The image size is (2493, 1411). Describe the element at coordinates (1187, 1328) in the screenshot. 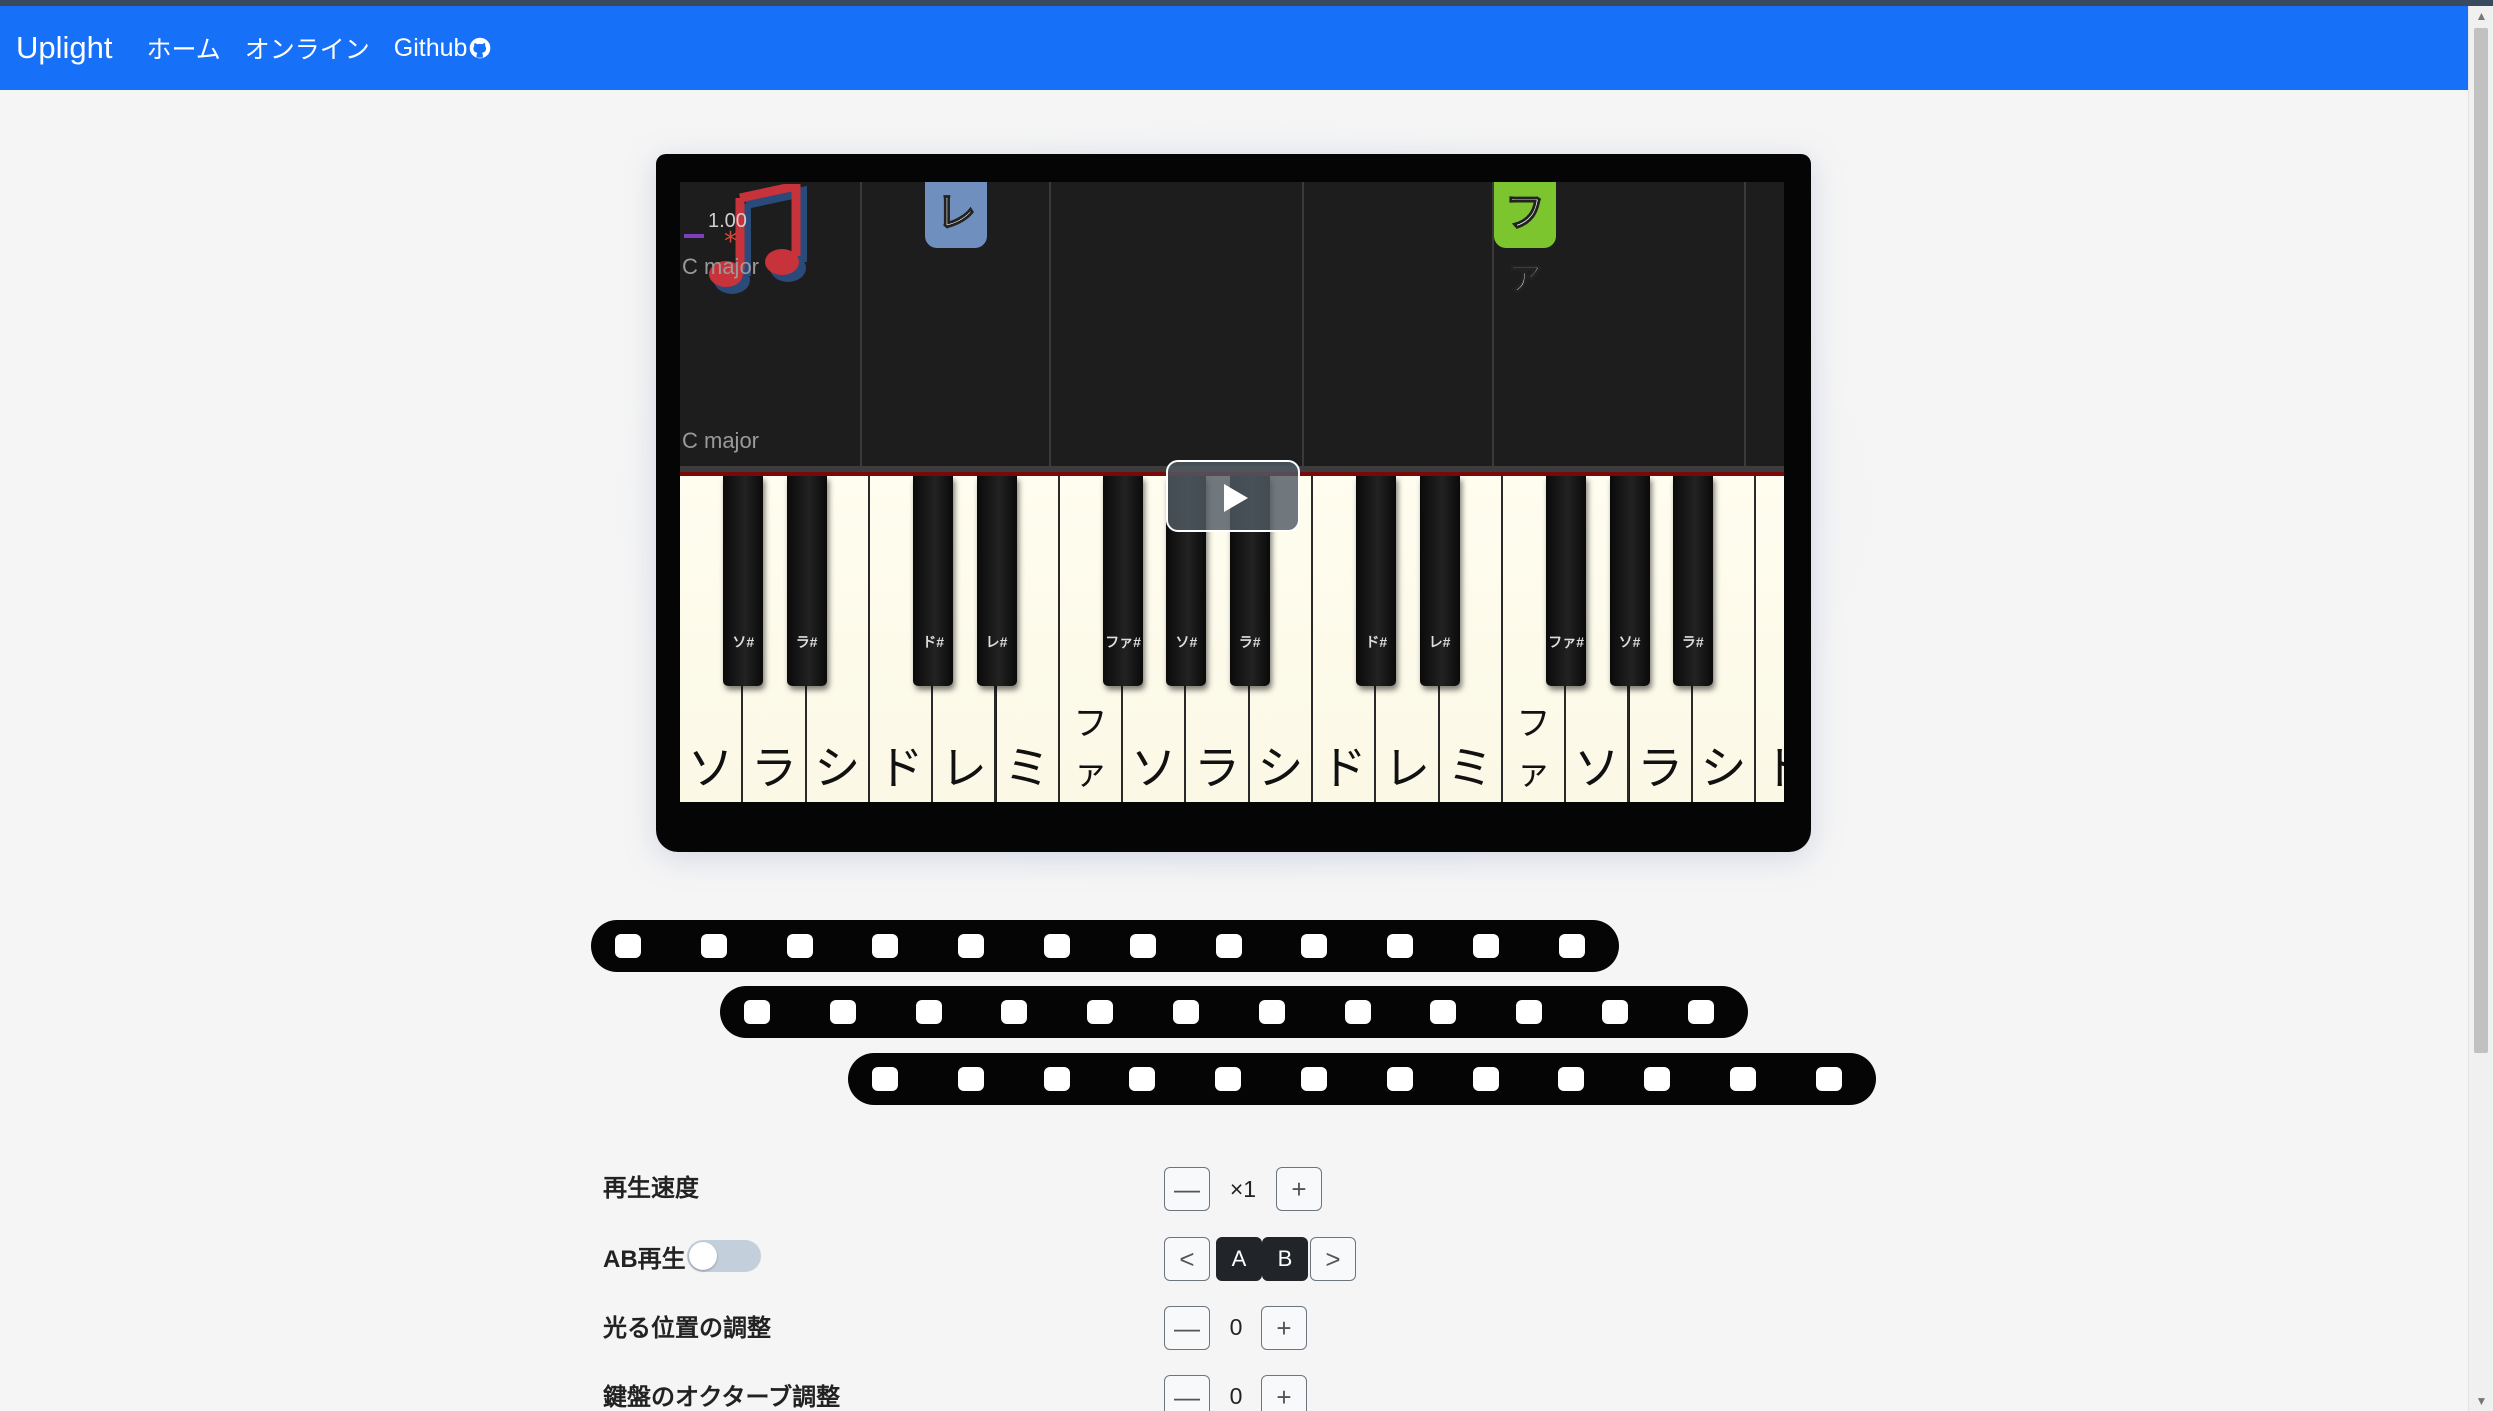

I see `light-decrease-button: —` at that location.